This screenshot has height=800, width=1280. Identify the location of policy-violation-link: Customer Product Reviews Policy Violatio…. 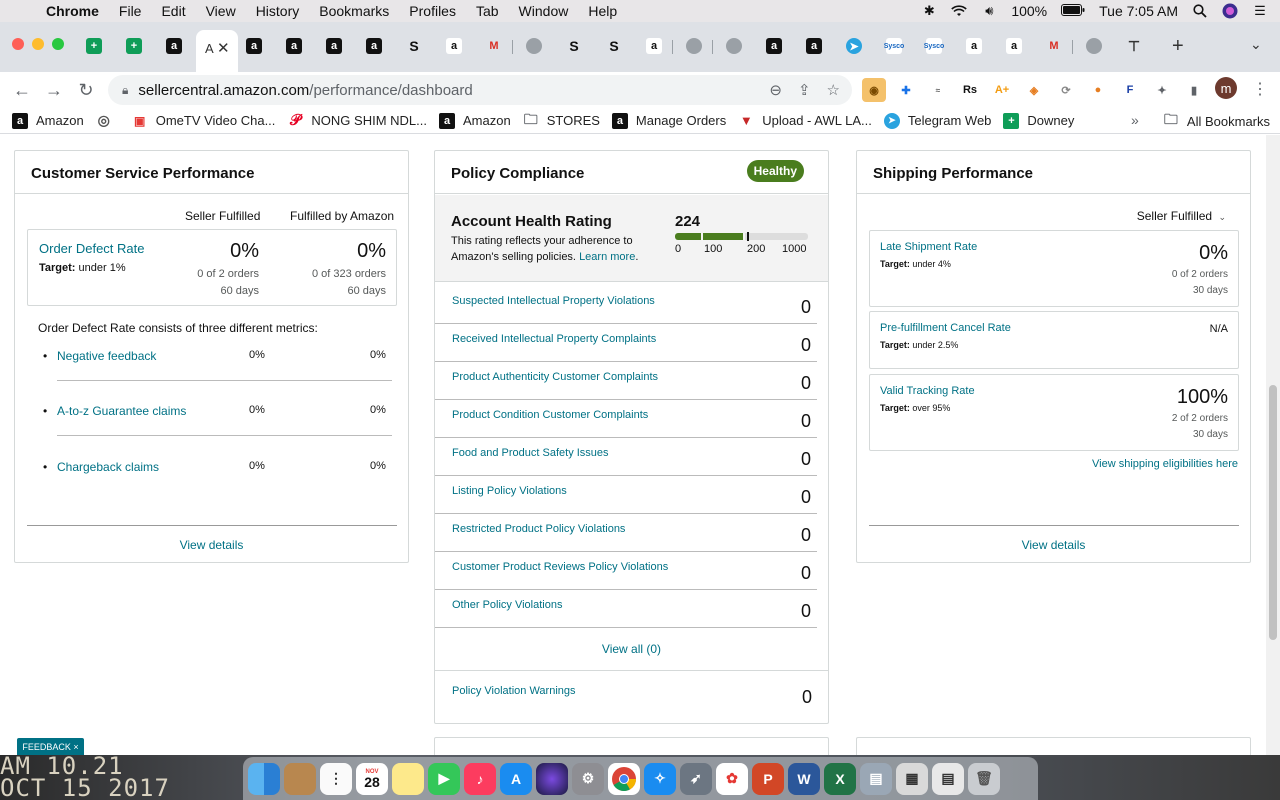
(560, 567).